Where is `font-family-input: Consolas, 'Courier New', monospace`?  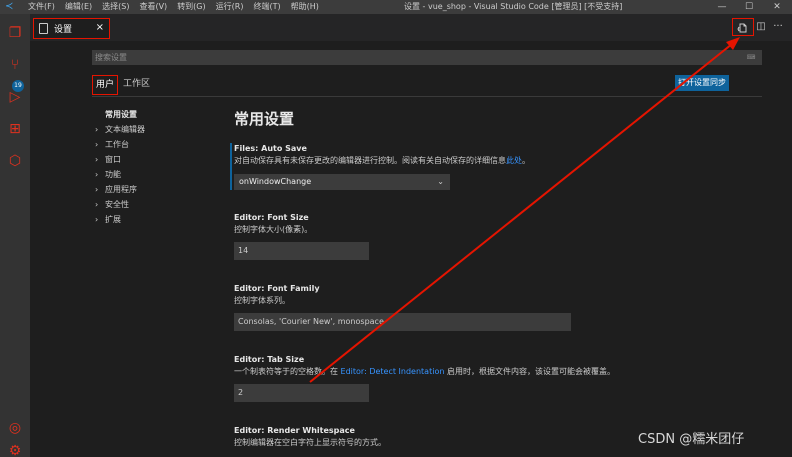 font-family-input: Consolas, 'Courier New', monospace is located at coordinates (402, 322).